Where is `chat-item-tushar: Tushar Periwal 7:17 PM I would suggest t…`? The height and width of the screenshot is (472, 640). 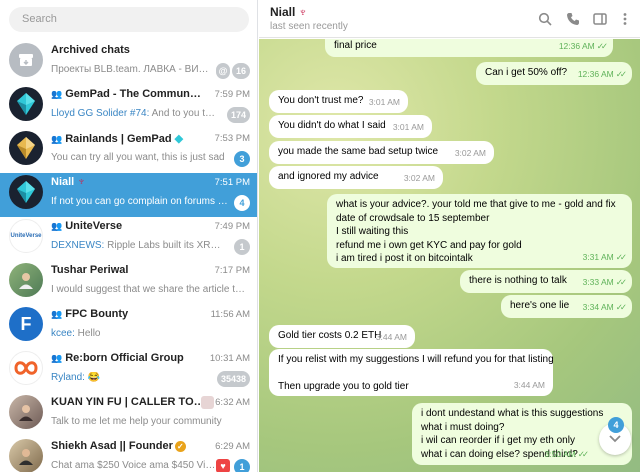 chat-item-tushar: Tushar Periwal 7:17 PM I would suggest t… is located at coordinates (128, 283).